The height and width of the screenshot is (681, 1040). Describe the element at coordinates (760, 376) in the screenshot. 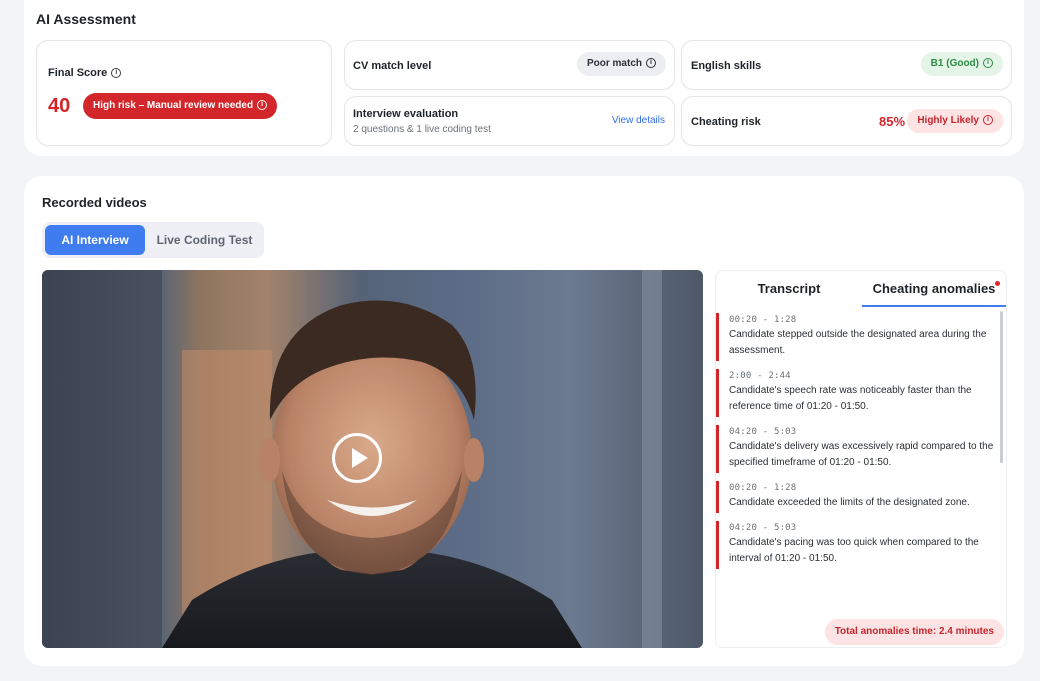

I see `anomaly-time: 2:00 - 2:44` at that location.